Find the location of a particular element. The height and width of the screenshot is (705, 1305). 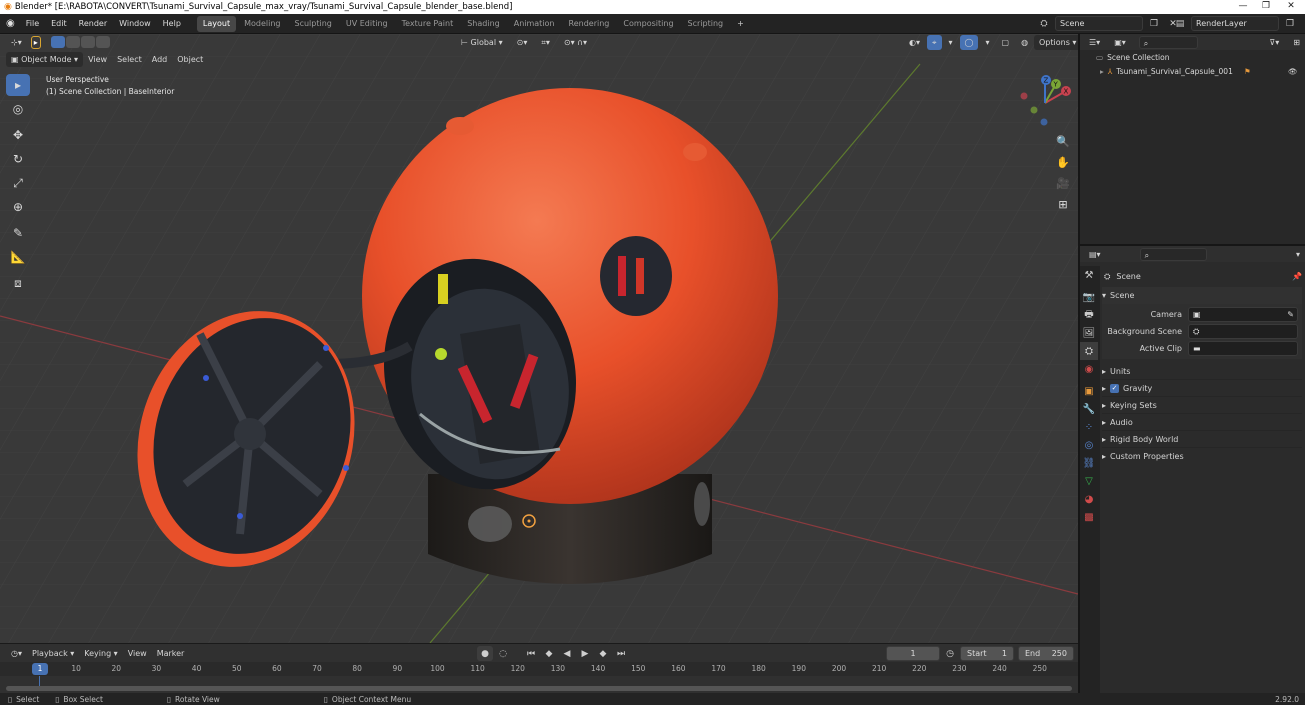

tab-sculpting: Sculpting is located at coordinates (313, 24).